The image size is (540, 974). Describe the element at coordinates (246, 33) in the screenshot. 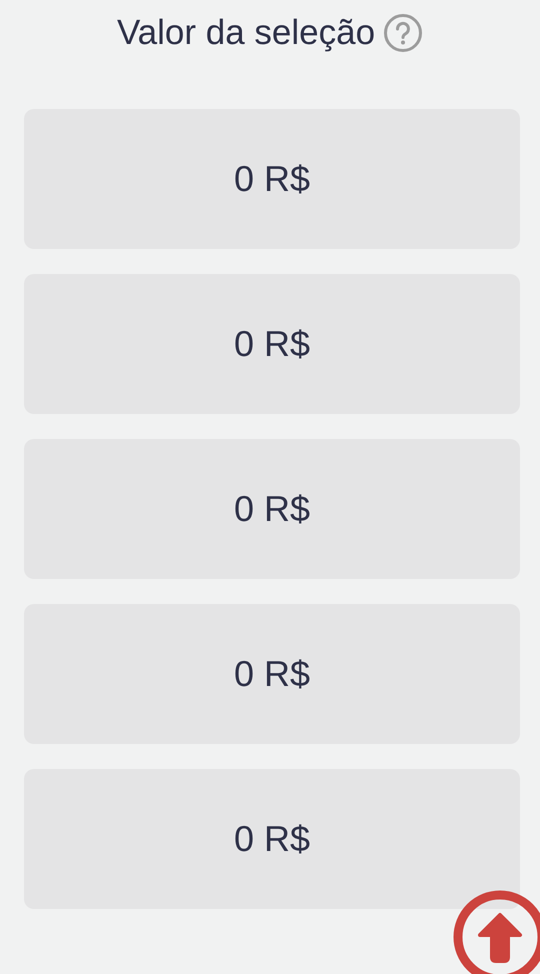

I see `section-title: Valor da seleção` at that location.